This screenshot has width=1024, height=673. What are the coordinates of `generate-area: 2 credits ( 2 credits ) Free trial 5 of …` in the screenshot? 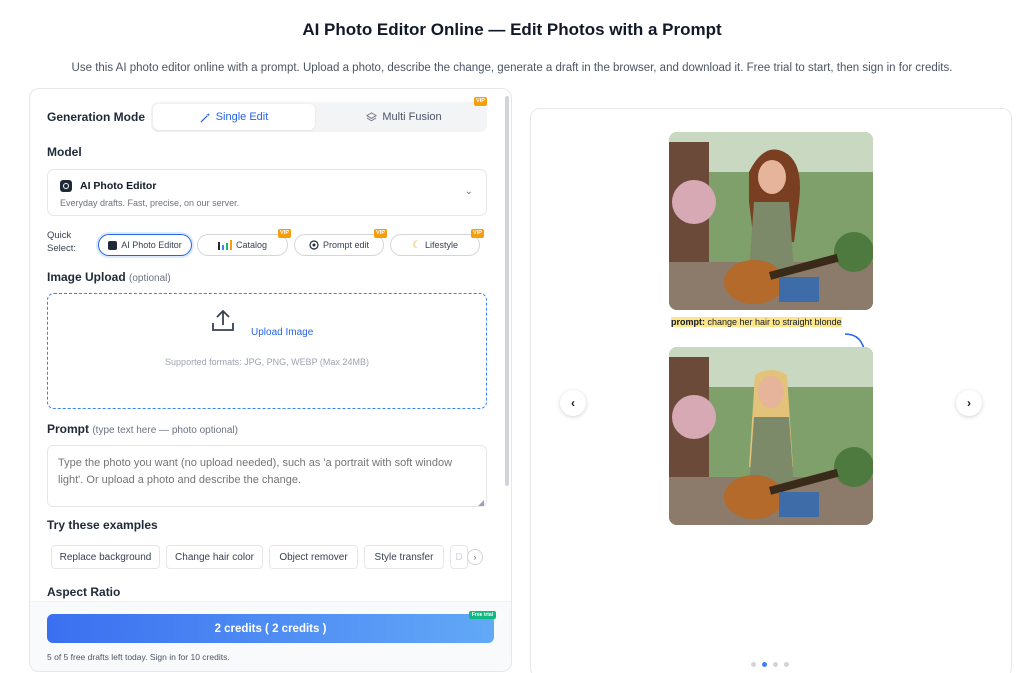 It's located at (270, 636).